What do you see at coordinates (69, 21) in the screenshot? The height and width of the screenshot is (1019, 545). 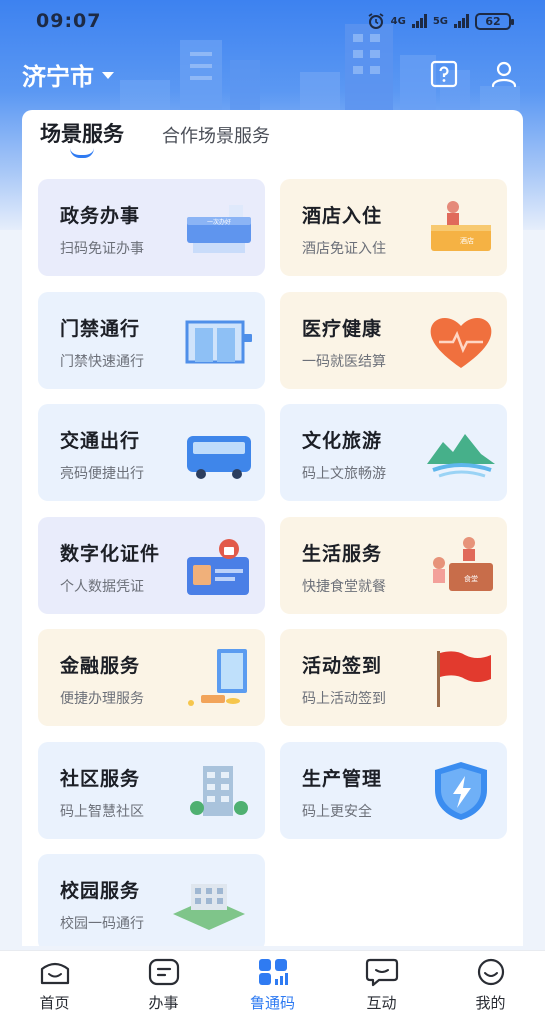 I see `status-time: 09:07` at bounding box center [69, 21].